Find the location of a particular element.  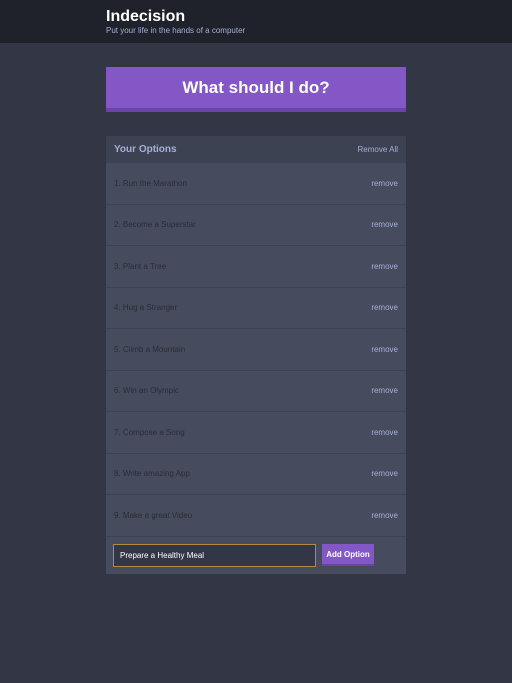

add-option-form: Add Option is located at coordinates (256, 555).